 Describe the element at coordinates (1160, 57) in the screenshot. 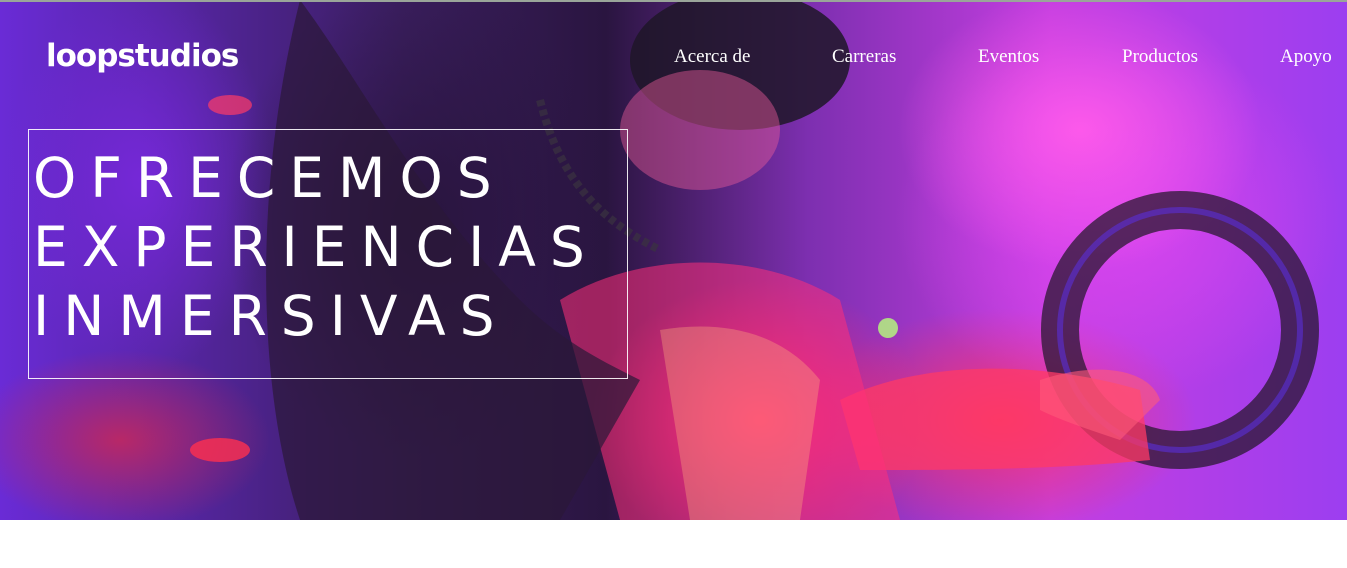

I see `nav-item-productos: Productos` at that location.